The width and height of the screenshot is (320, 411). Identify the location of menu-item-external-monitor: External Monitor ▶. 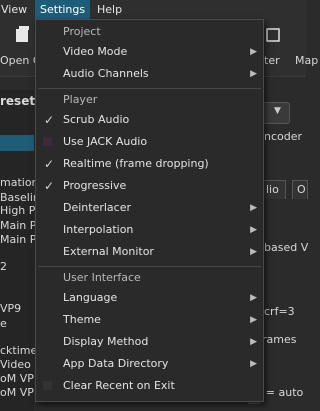
(149, 252).